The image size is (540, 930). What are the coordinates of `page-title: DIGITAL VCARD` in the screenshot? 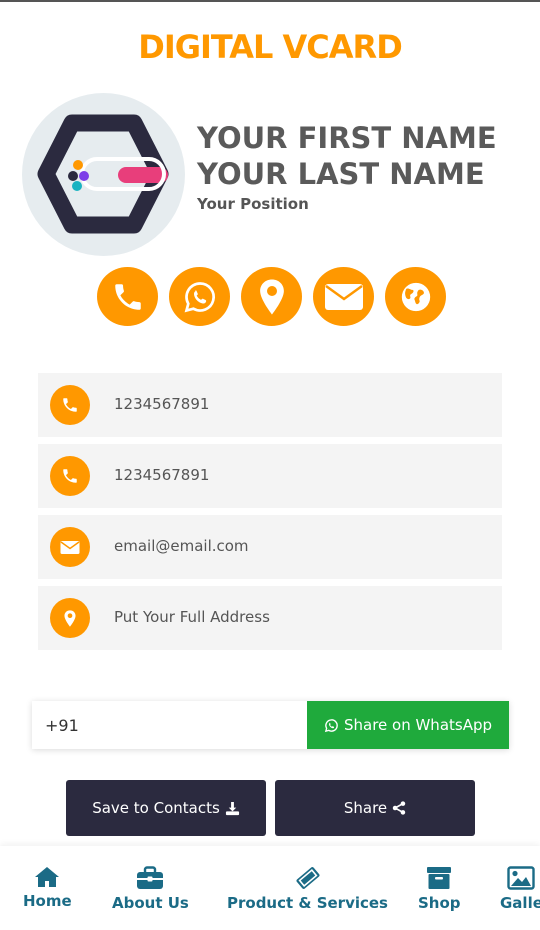 It's located at (270, 47).